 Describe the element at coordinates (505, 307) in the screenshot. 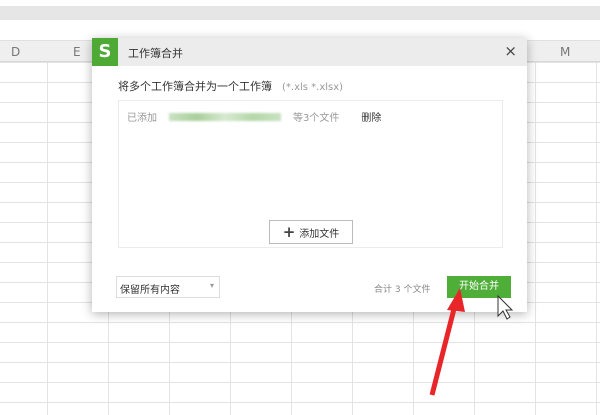

I see `mouse-cursor-icon` at that location.